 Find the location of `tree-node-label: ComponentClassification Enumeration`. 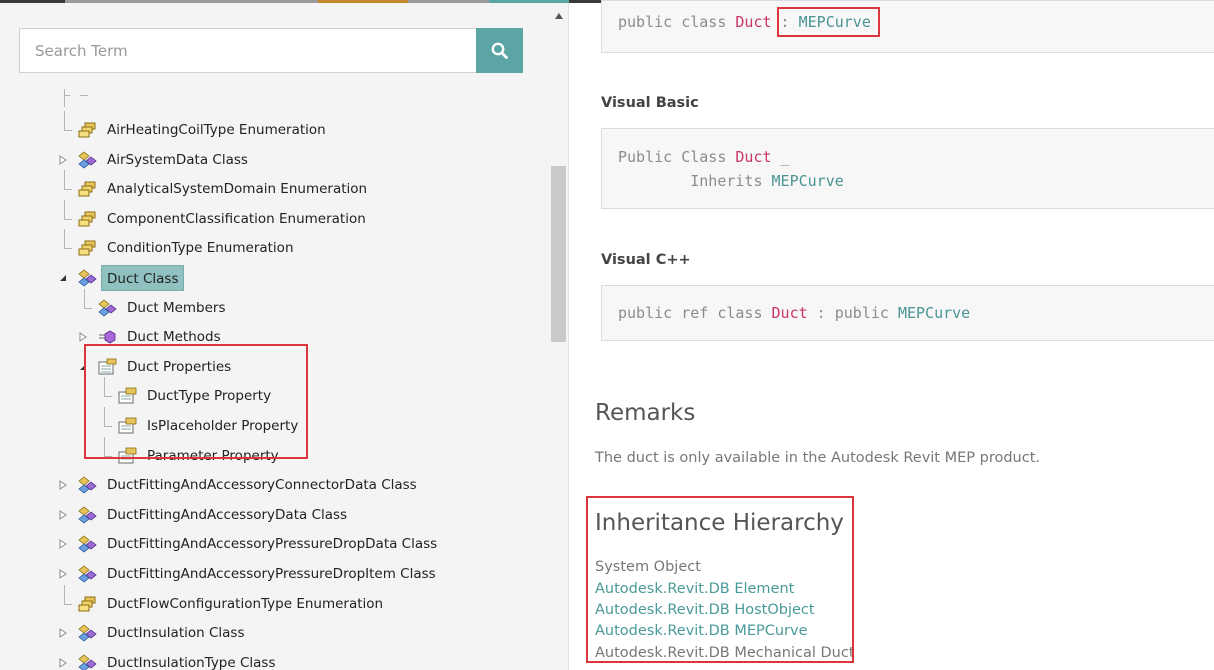

tree-node-label: ComponentClassification Enumeration is located at coordinates (236, 219).